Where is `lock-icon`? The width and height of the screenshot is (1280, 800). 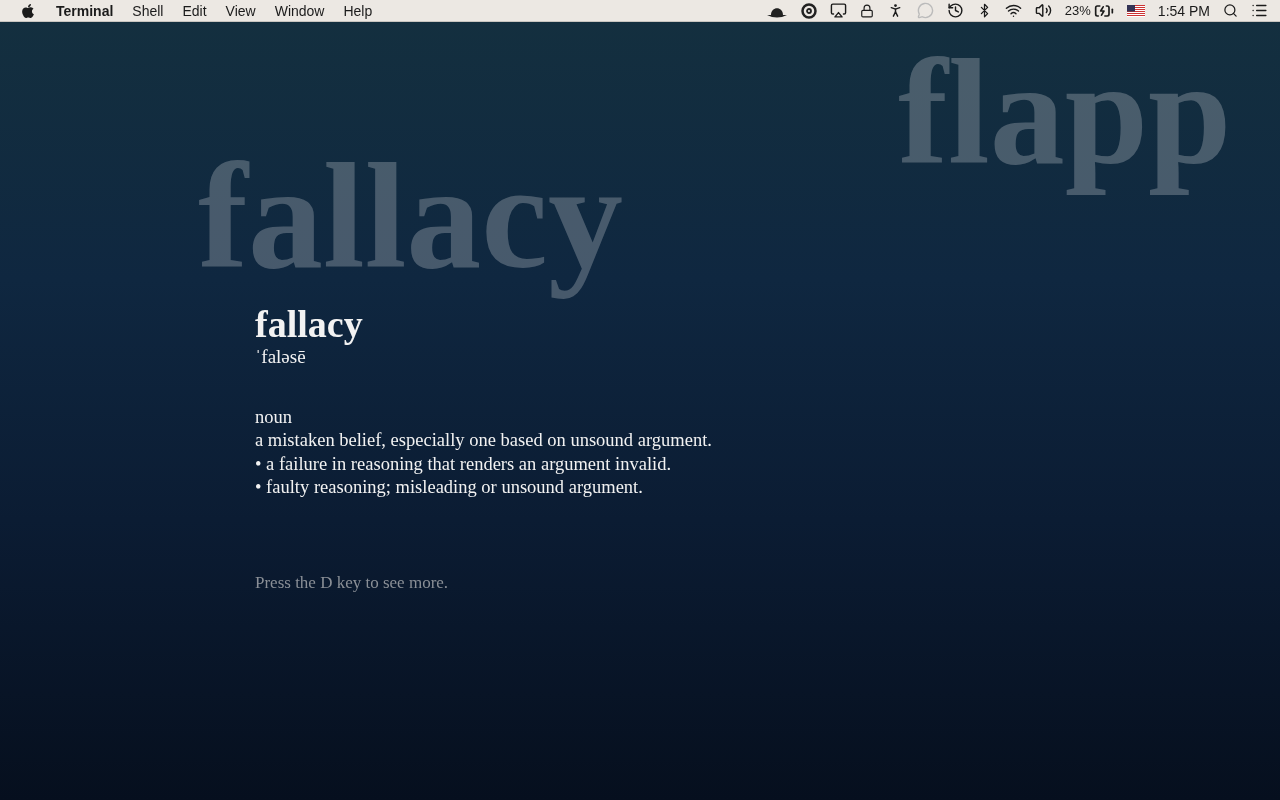 lock-icon is located at coordinates (866, 10).